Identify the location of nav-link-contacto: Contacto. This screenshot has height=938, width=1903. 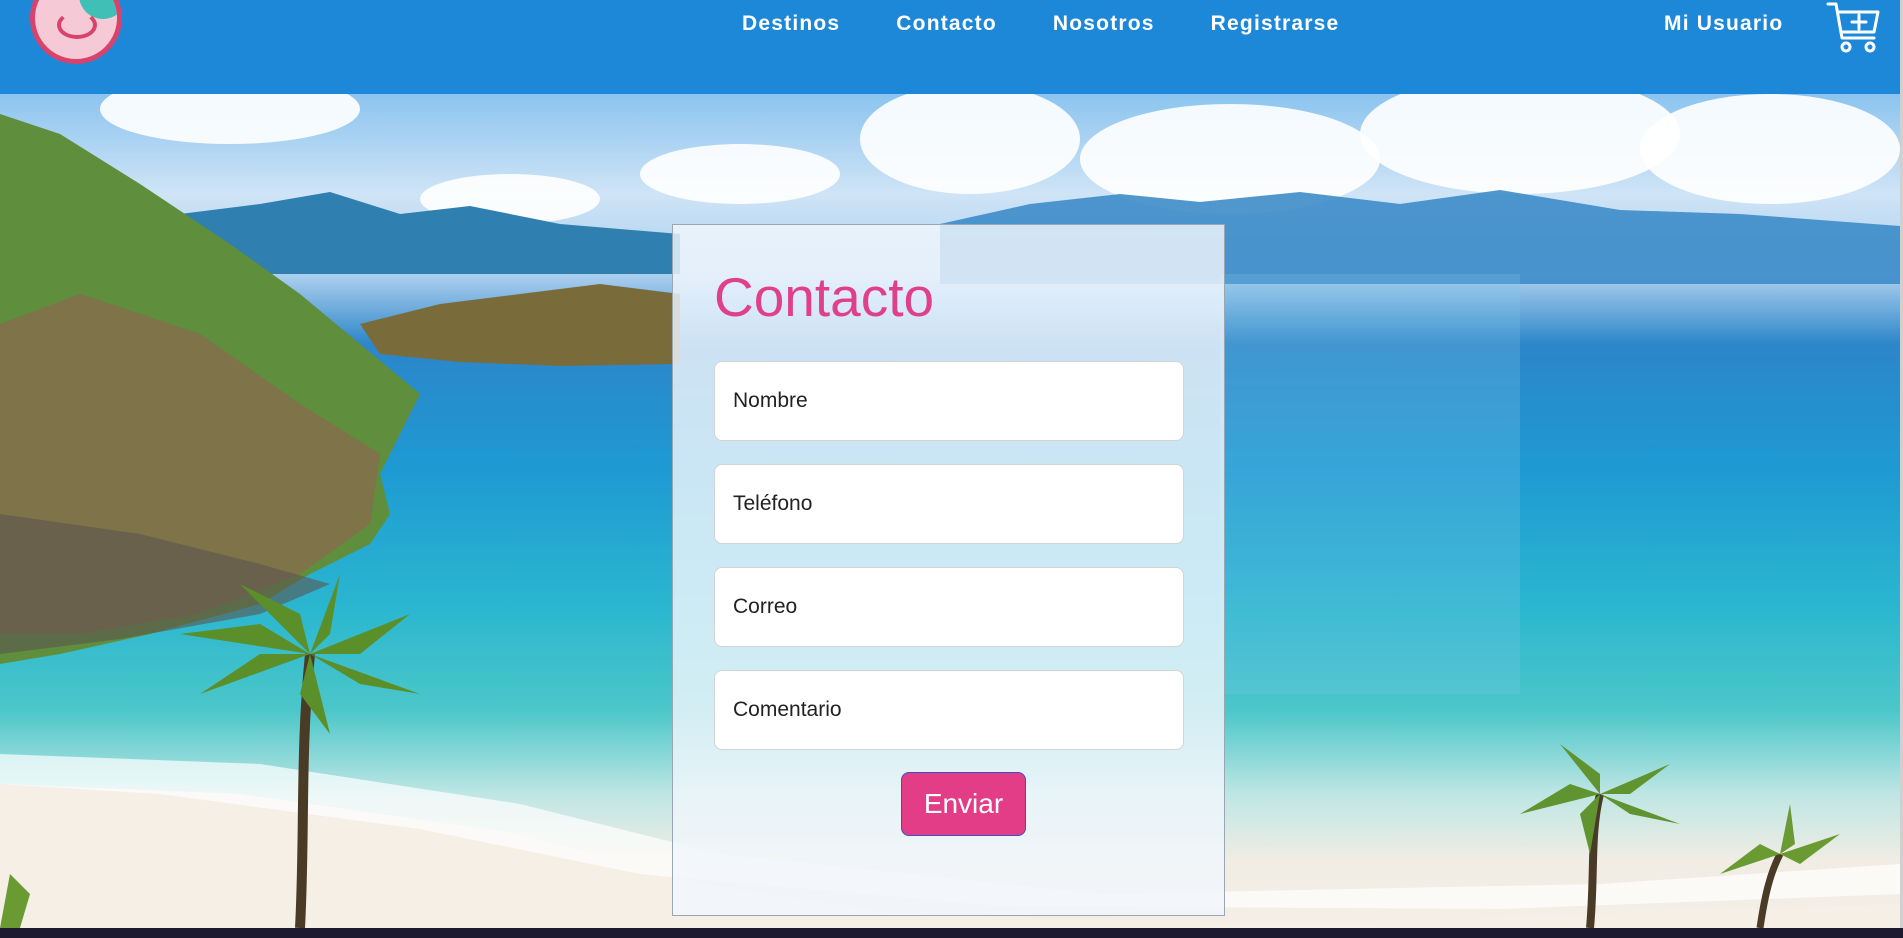
(946, 24).